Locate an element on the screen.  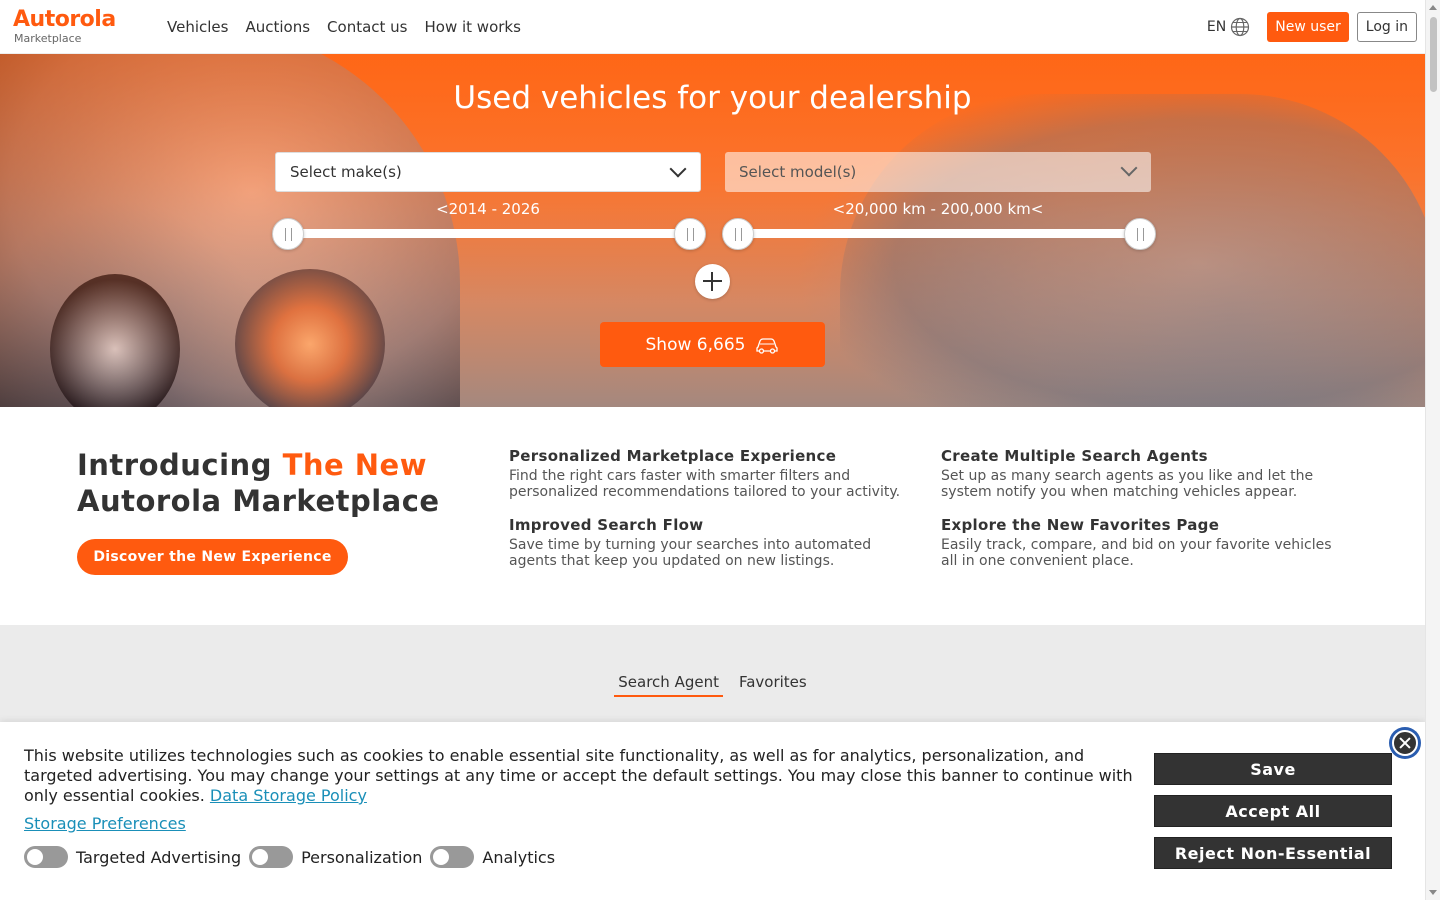
make-select: Select make(s) is located at coordinates (488, 172).